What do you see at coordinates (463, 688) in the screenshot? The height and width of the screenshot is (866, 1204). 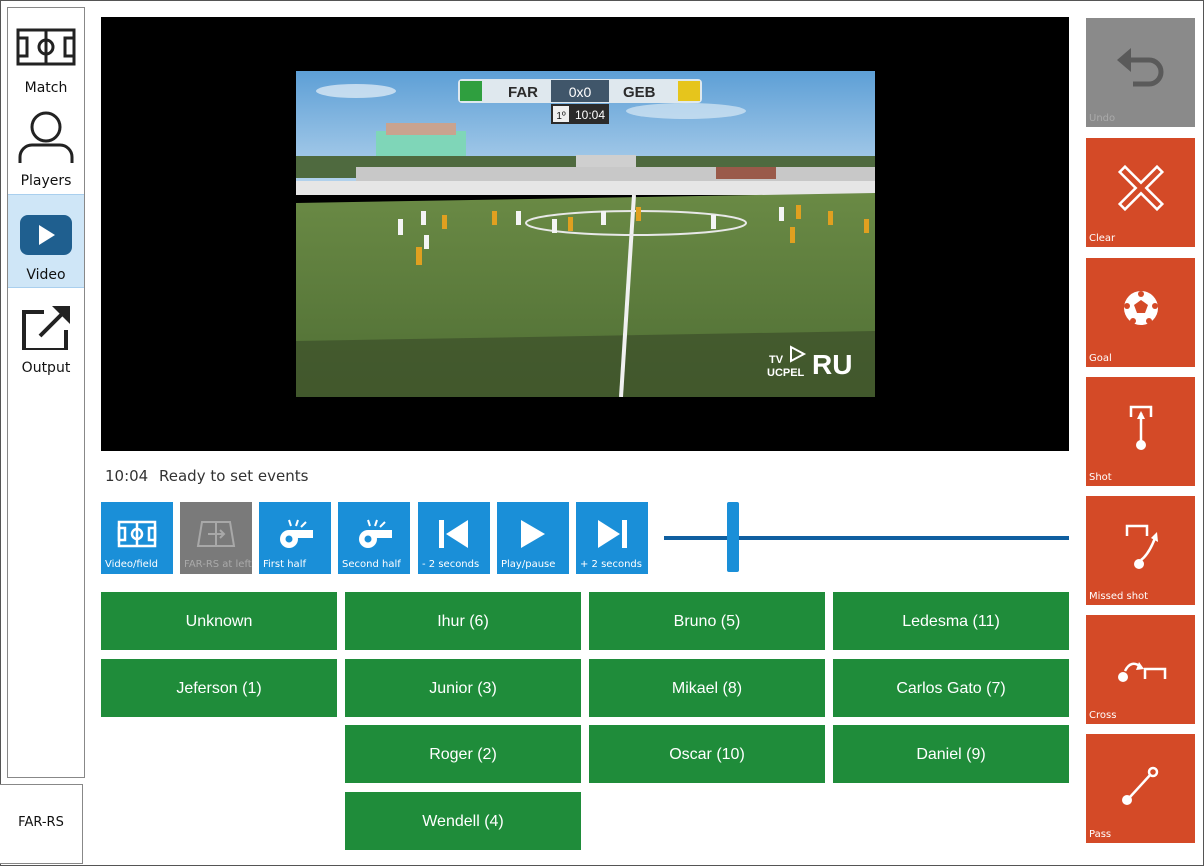 I see `player-button-junior: Junior (3)` at bounding box center [463, 688].